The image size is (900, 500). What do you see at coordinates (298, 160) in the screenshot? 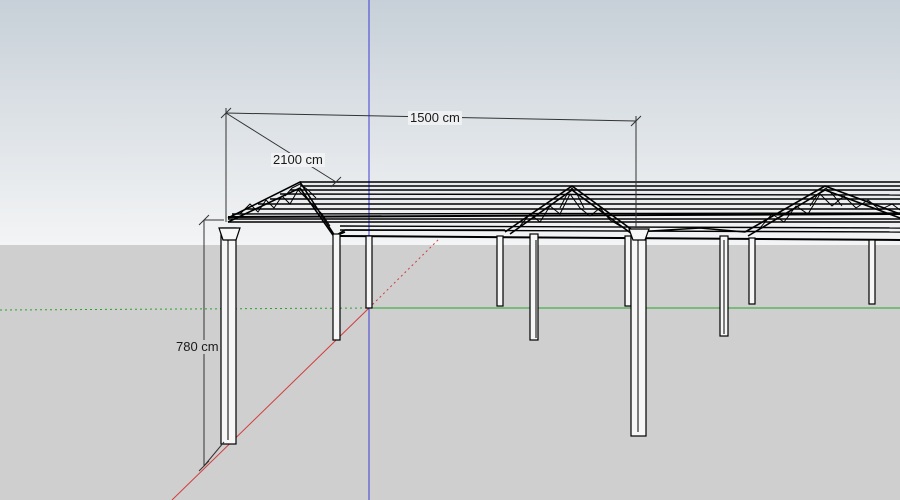
I see `dimension-label-span: 2100 cm` at bounding box center [298, 160].